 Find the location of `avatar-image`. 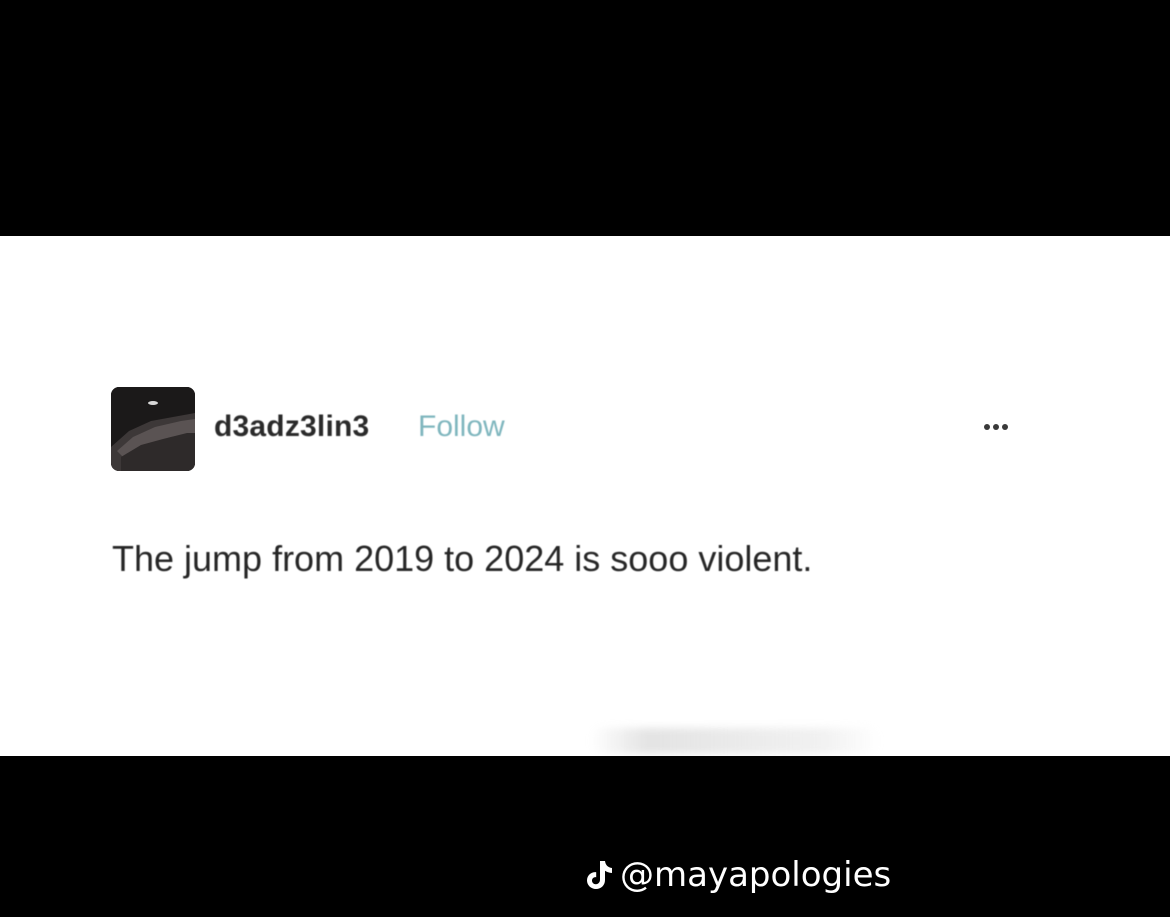

avatar-image is located at coordinates (153, 429).